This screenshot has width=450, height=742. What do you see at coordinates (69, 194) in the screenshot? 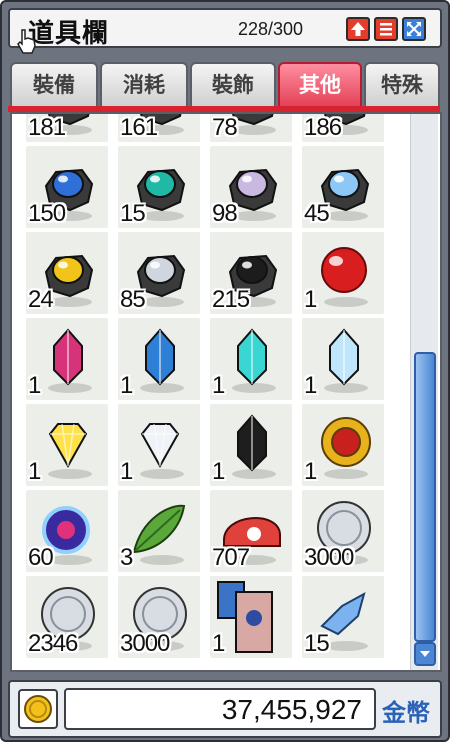
I see `blue-ore-icon` at bounding box center [69, 194].